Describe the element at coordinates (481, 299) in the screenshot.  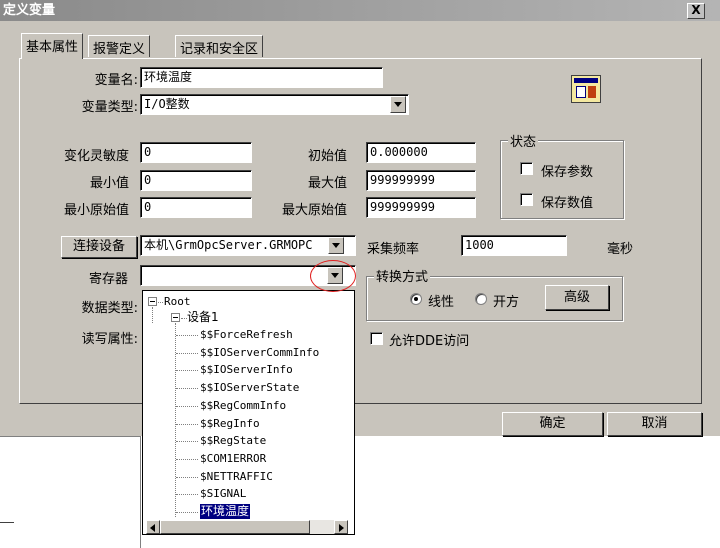
I see `sqrt-radio` at that location.